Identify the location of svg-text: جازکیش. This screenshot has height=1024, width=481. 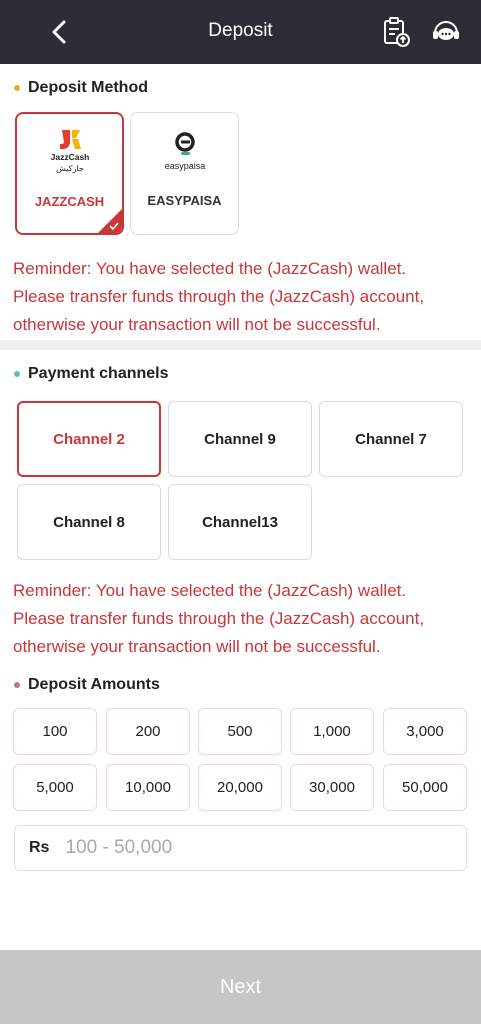
(70, 168).